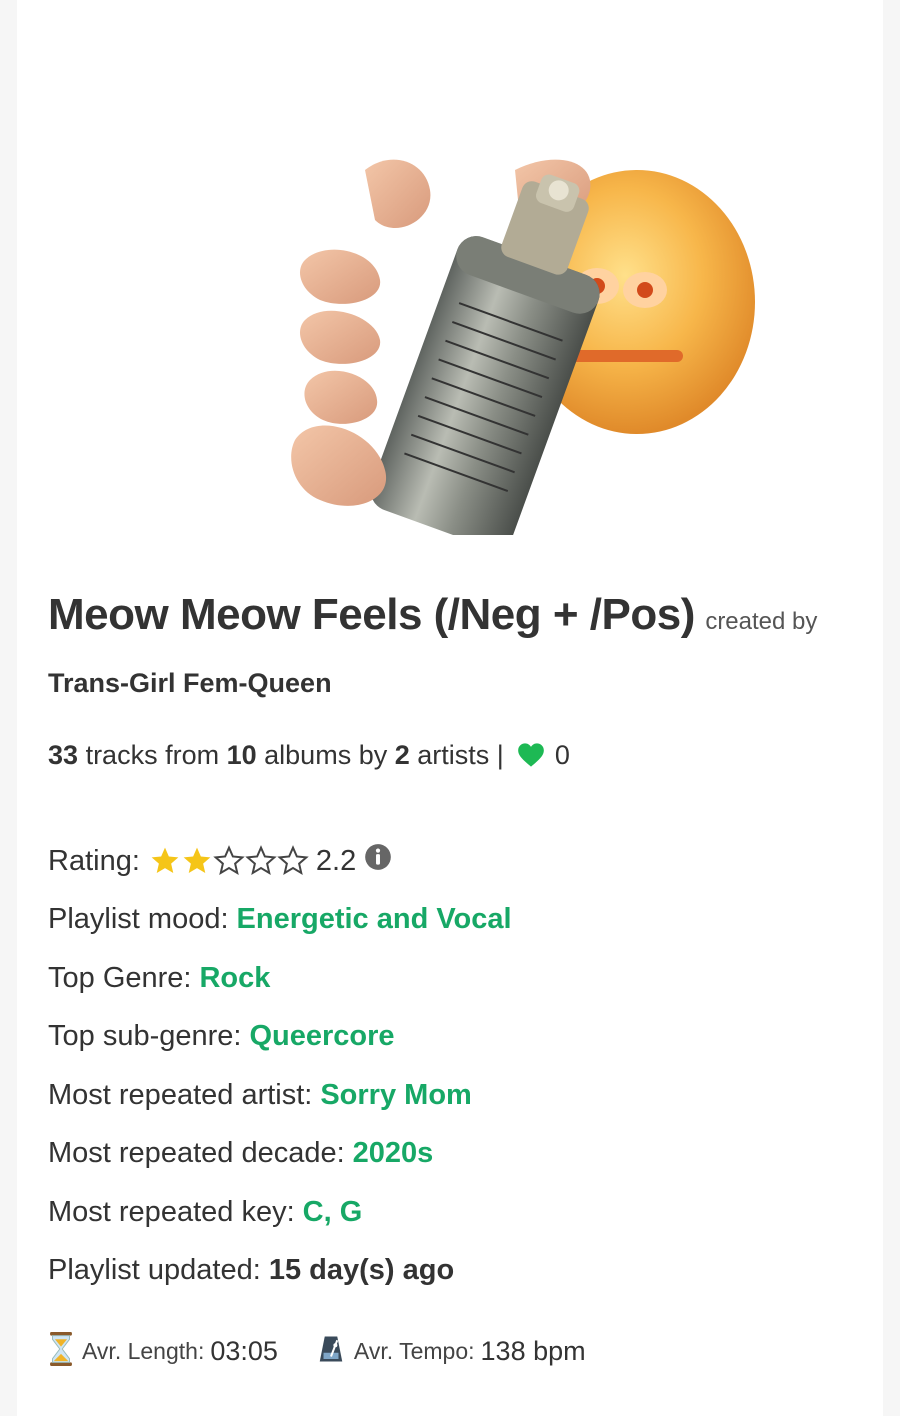  Describe the element at coordinates (171, 1211) in the screenshot. I see `key-label: Most repeated key:` at that location.